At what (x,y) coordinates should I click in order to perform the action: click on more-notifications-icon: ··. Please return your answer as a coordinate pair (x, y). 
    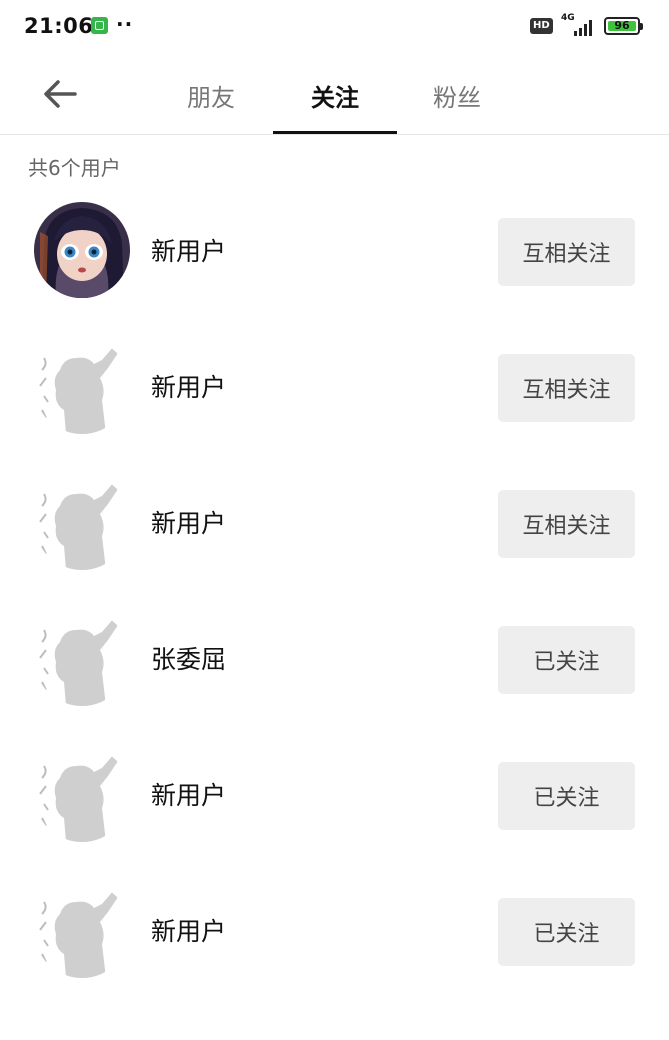
    Looking at the image, I should click on (125, 24).